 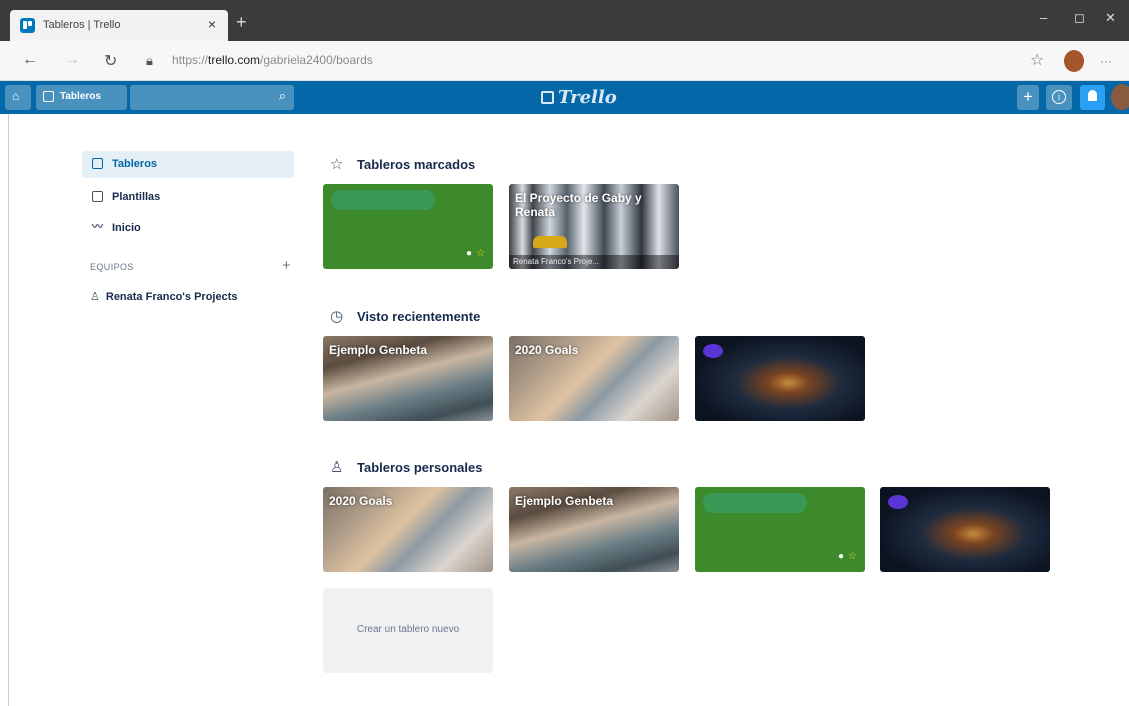 What do you see at coordinates (72, 60) in the screenshot?
I see `forward-arrow-icon: →` at bounding box center [72, 60].